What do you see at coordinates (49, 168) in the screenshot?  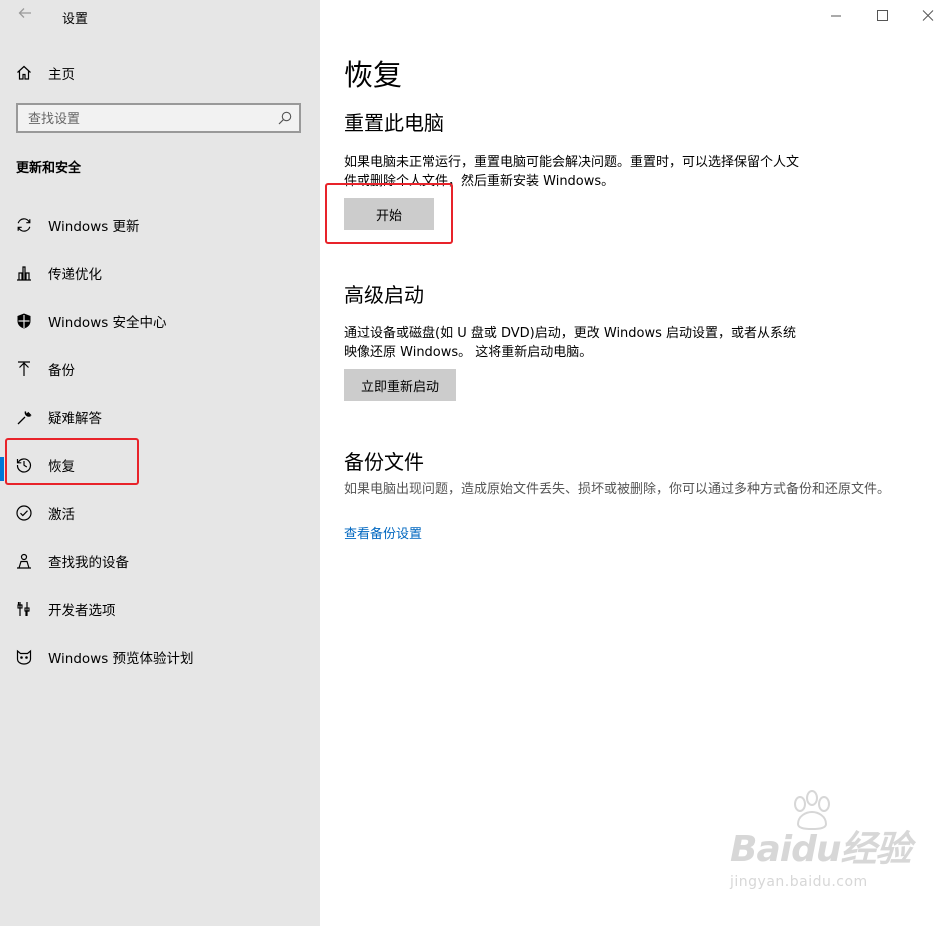 I see `section-header: 更新和安全` at bounding box center [49, 168].